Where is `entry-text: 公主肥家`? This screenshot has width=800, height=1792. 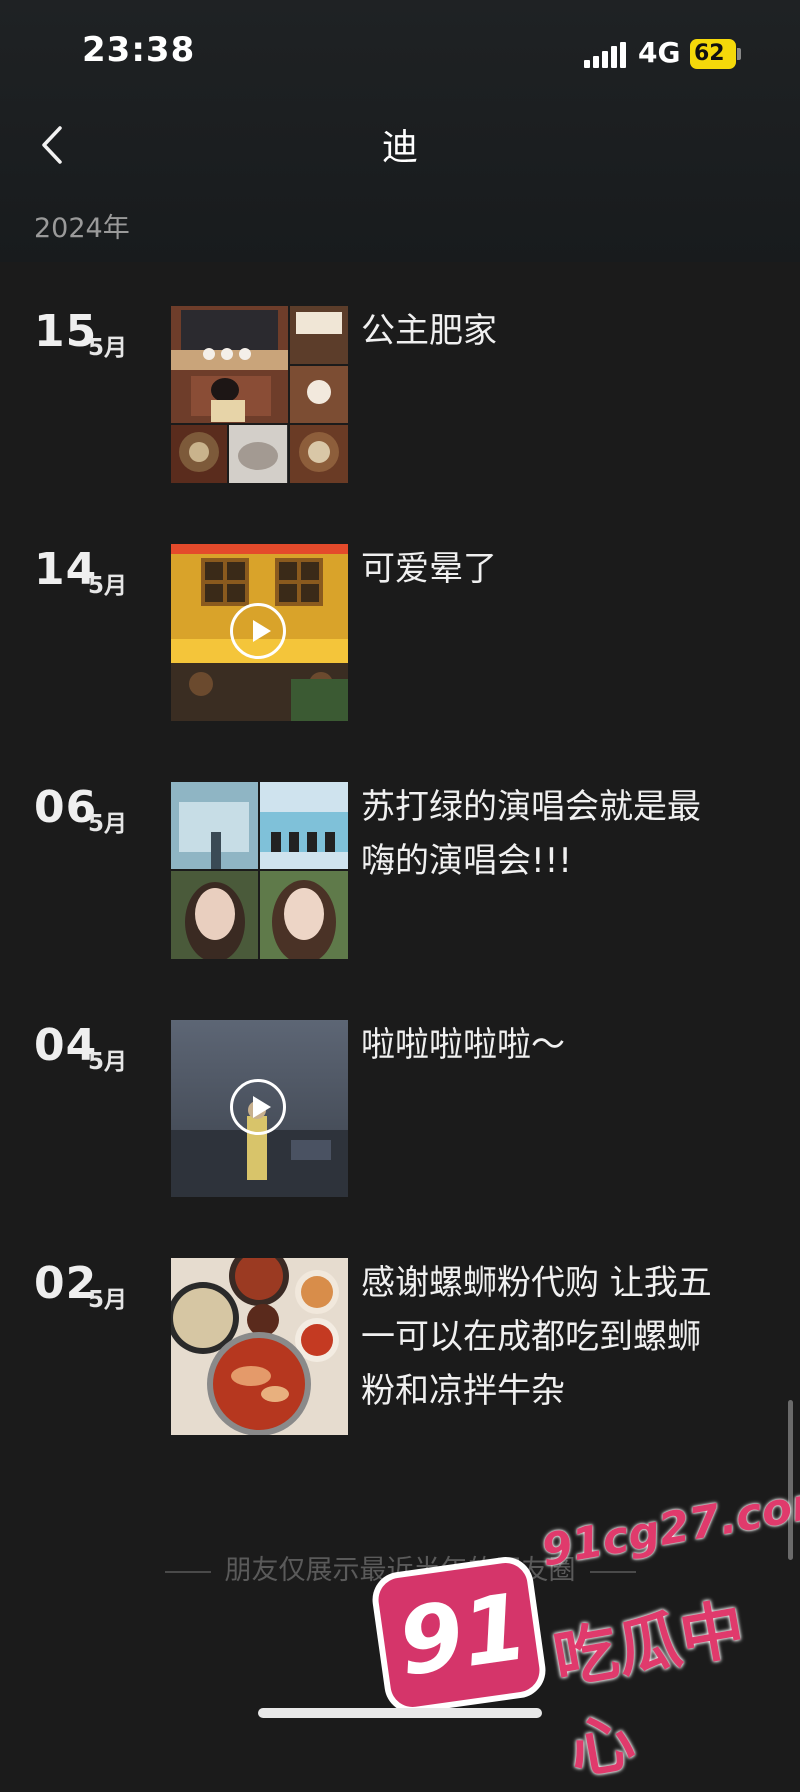
entry-text: 公主肥家 is located at coordinates (429, 331).